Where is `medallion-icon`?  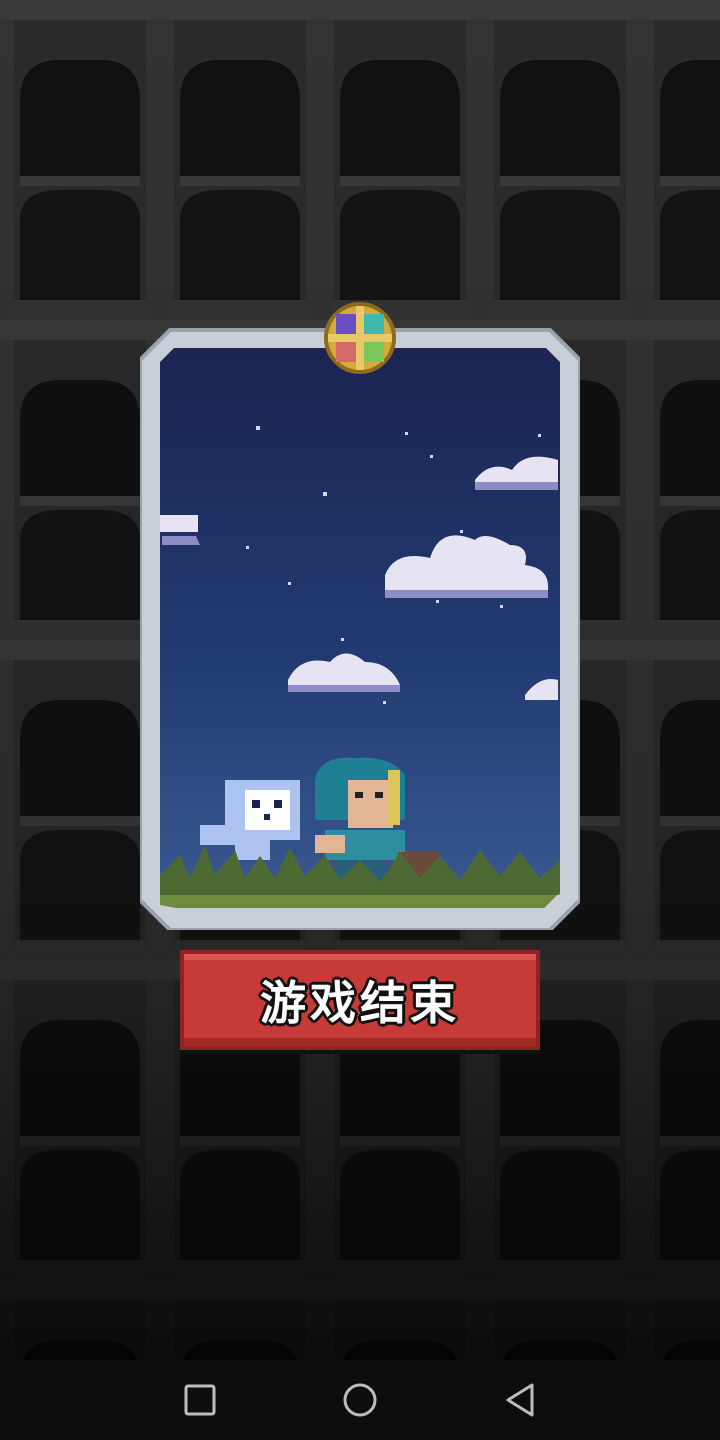 medallion-icon is located at coordinates (360, 338).